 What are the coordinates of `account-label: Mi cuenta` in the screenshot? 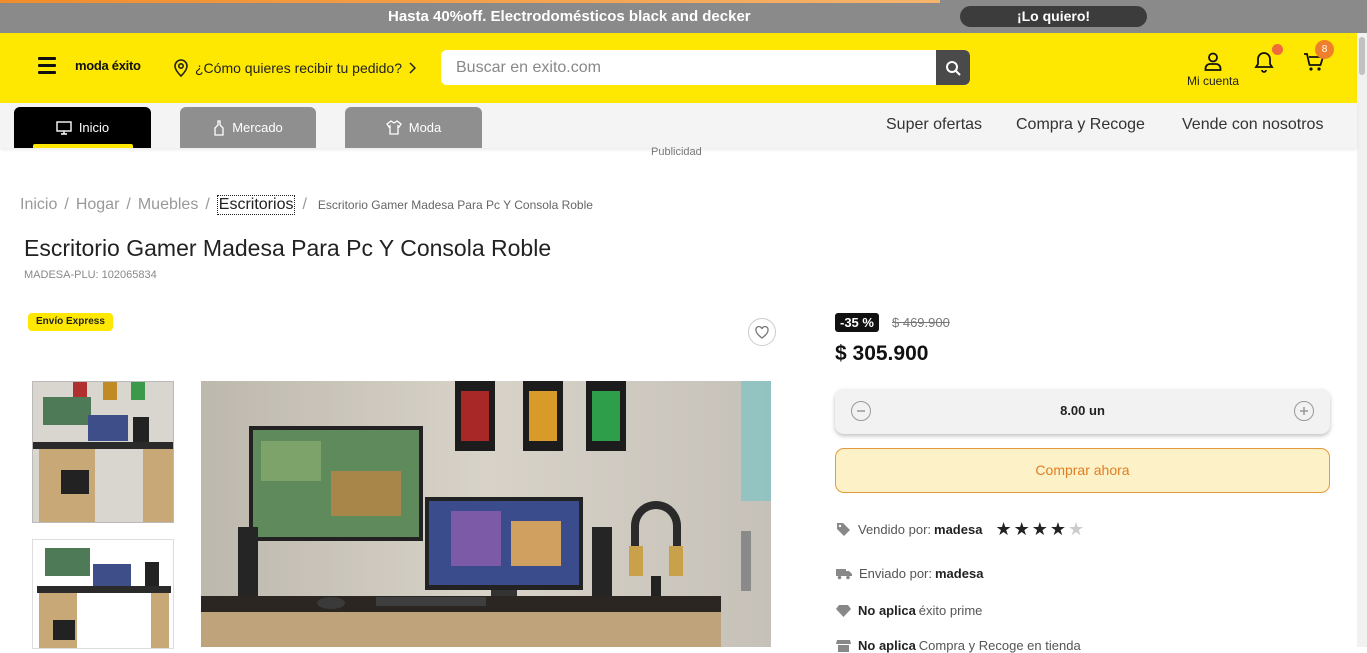 It's located at (1213, 81).